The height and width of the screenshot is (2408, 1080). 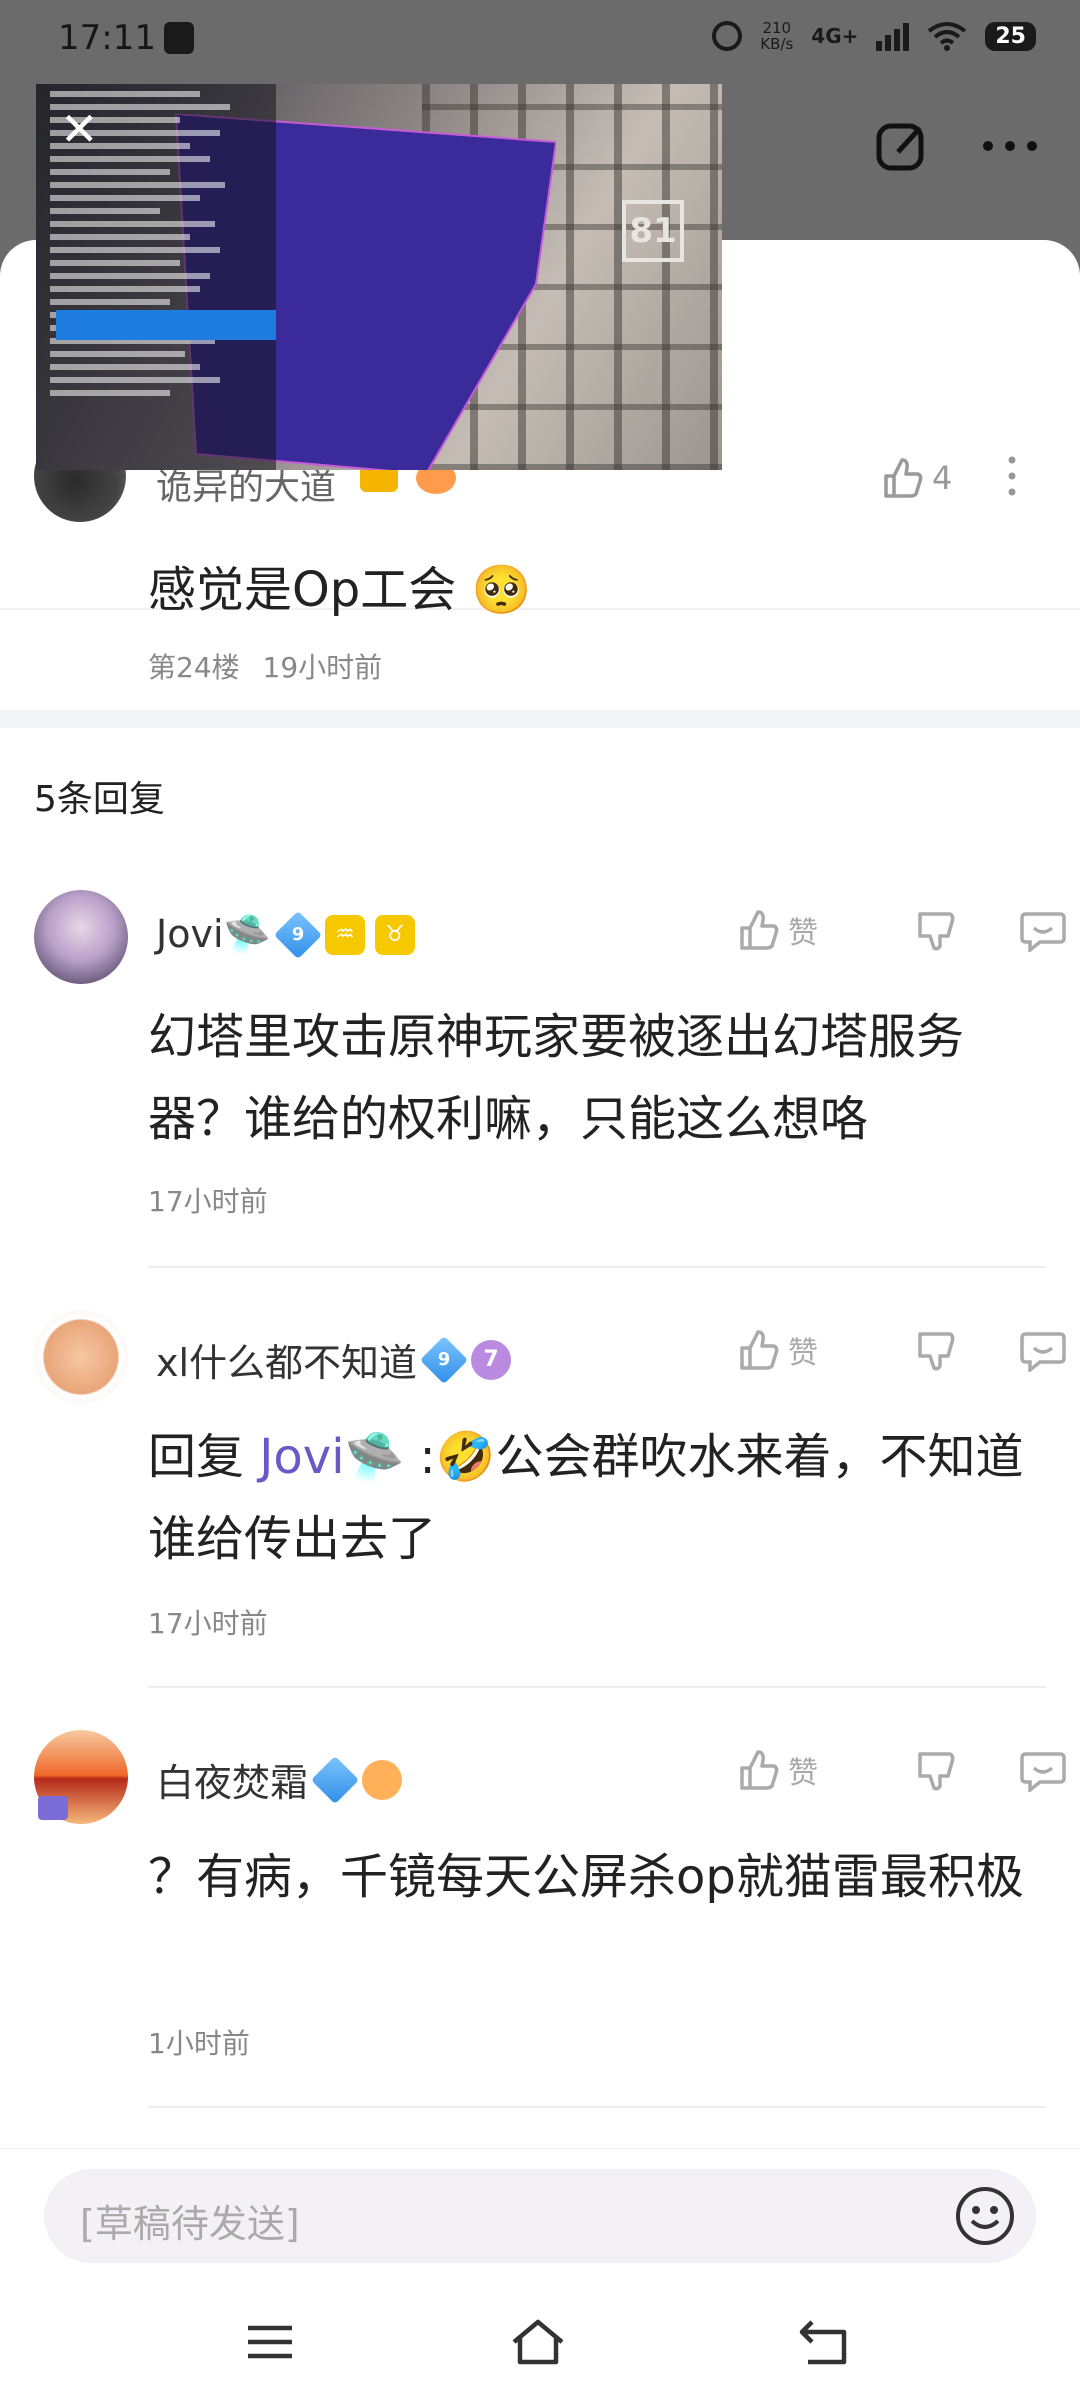 What do you see at coordinates (232, 1779) in the screenshot?
I see `author-name: 白夜焚霜` at bounding box center [232, 1779].